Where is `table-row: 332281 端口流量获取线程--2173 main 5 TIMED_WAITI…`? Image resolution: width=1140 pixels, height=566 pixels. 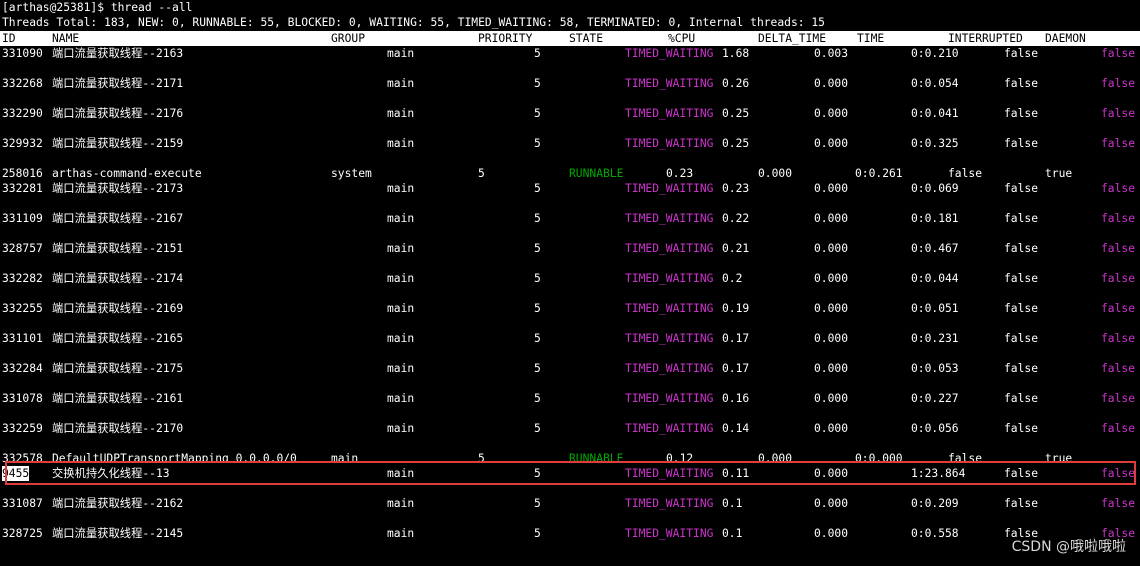 table-row: 332281 端口流量获取线程--2173 main 5 TIMED_WAITI… is located at coordinates (570, 188).